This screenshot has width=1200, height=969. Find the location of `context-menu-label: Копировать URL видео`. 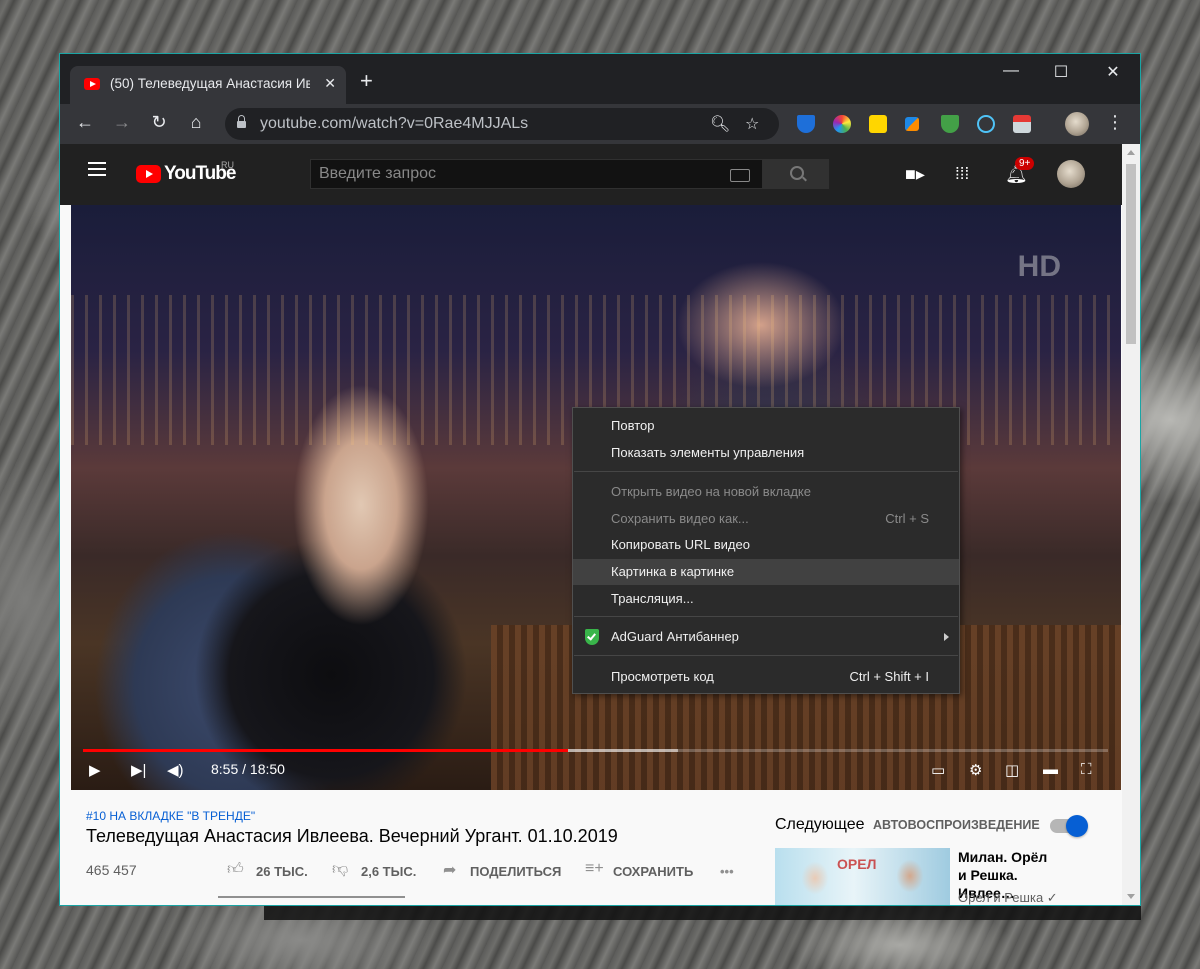

context-menu-label: Копировать URL видео is located at coordinates (680, 544).